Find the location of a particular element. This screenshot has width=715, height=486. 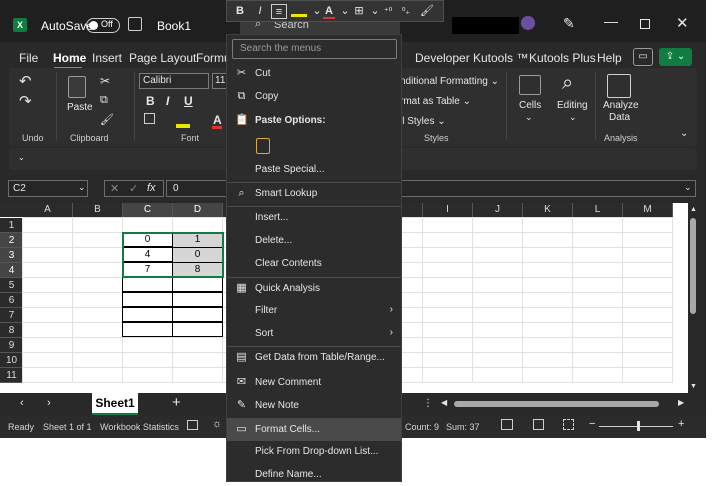

maximize-button is located at coordinates (645, 24).